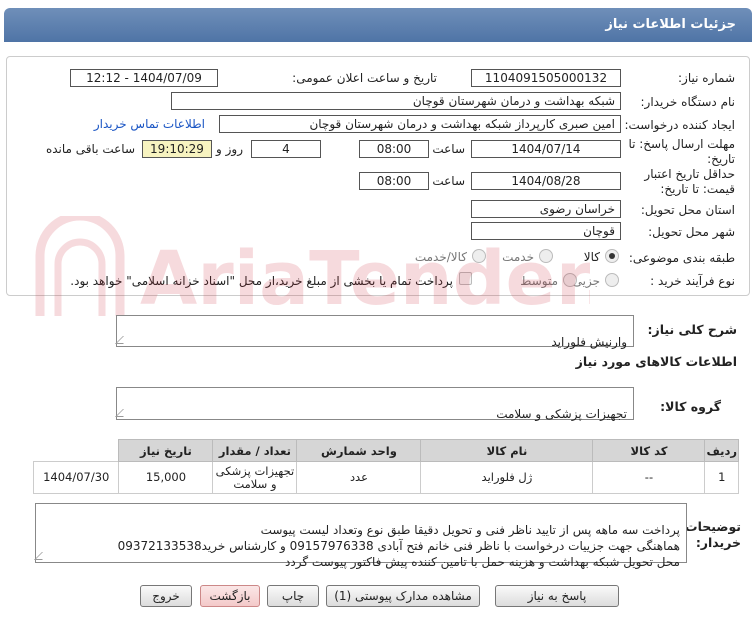 This screenshot has height=622, width=755. I want to click on col-header-quantity: تعداد / مقدار, so click(255, 450).